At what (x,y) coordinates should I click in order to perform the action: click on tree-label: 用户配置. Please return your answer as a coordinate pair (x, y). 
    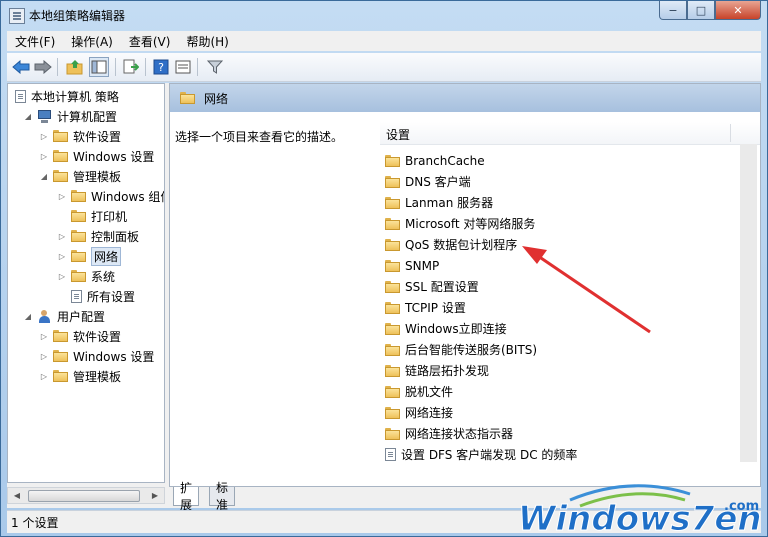
    Looking at the image, I should click on (81, 316).